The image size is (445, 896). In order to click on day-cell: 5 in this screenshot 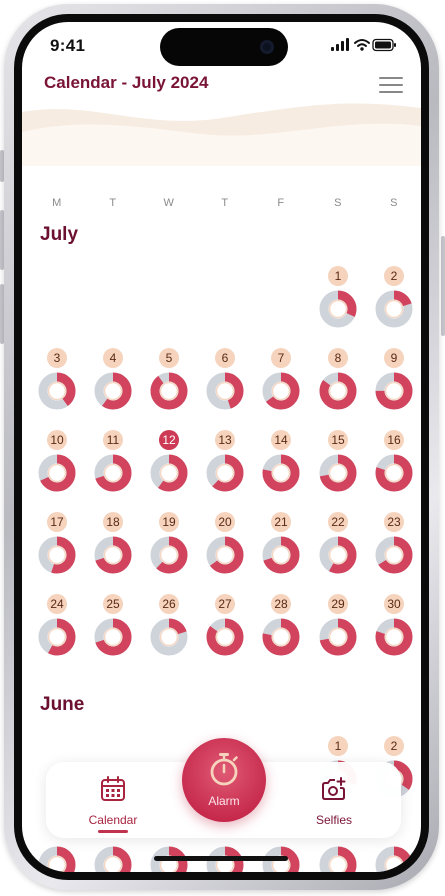, I will do `click(169, 383)`.